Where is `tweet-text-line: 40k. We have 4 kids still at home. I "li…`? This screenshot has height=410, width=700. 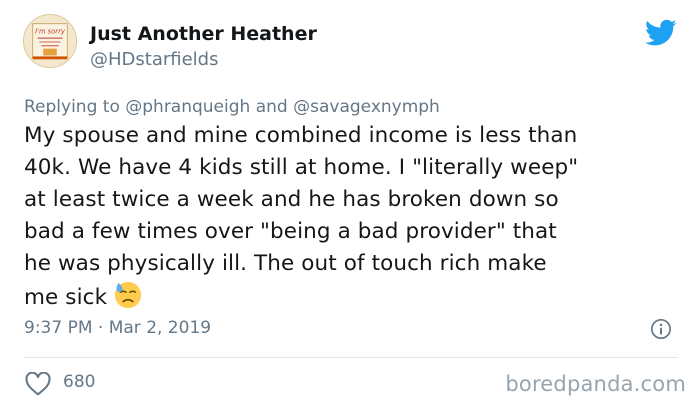
tweet-text-line: 40k. We have 4 kids still at home. I "li… is located at coordinates (301, 167).